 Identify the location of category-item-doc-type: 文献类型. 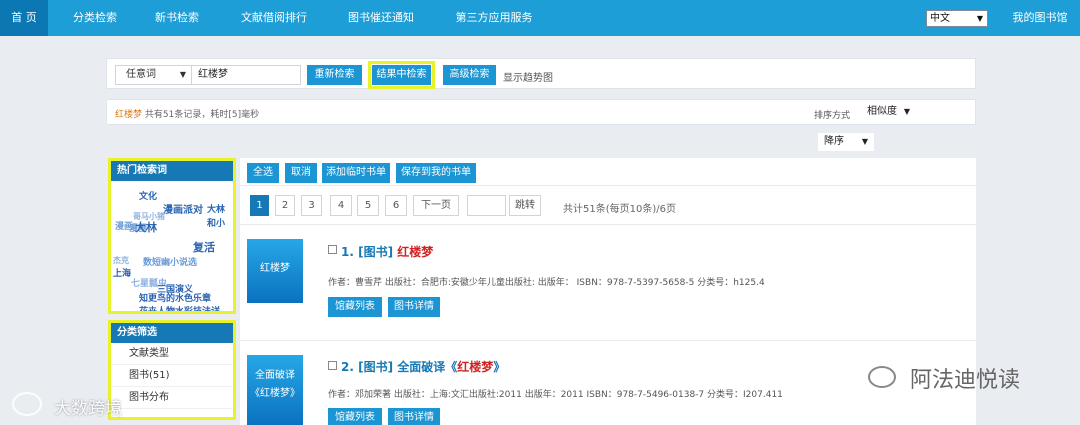
(172, 354).